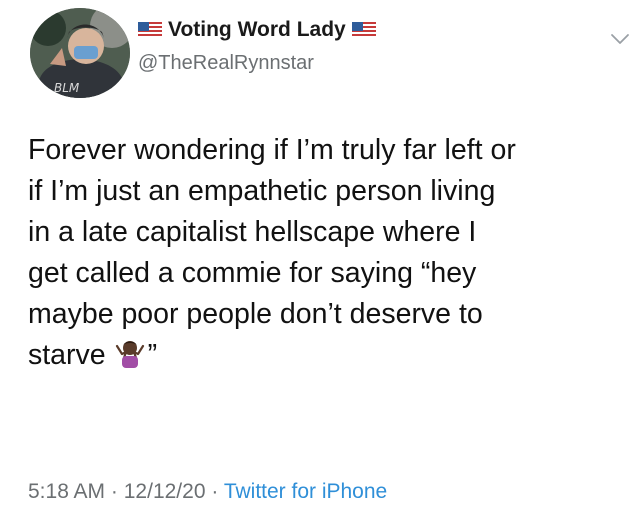  I want to click on tweet-meta: 5:18 AM · 12/12/20 · Twitter for iPhone, so click(207, 492).